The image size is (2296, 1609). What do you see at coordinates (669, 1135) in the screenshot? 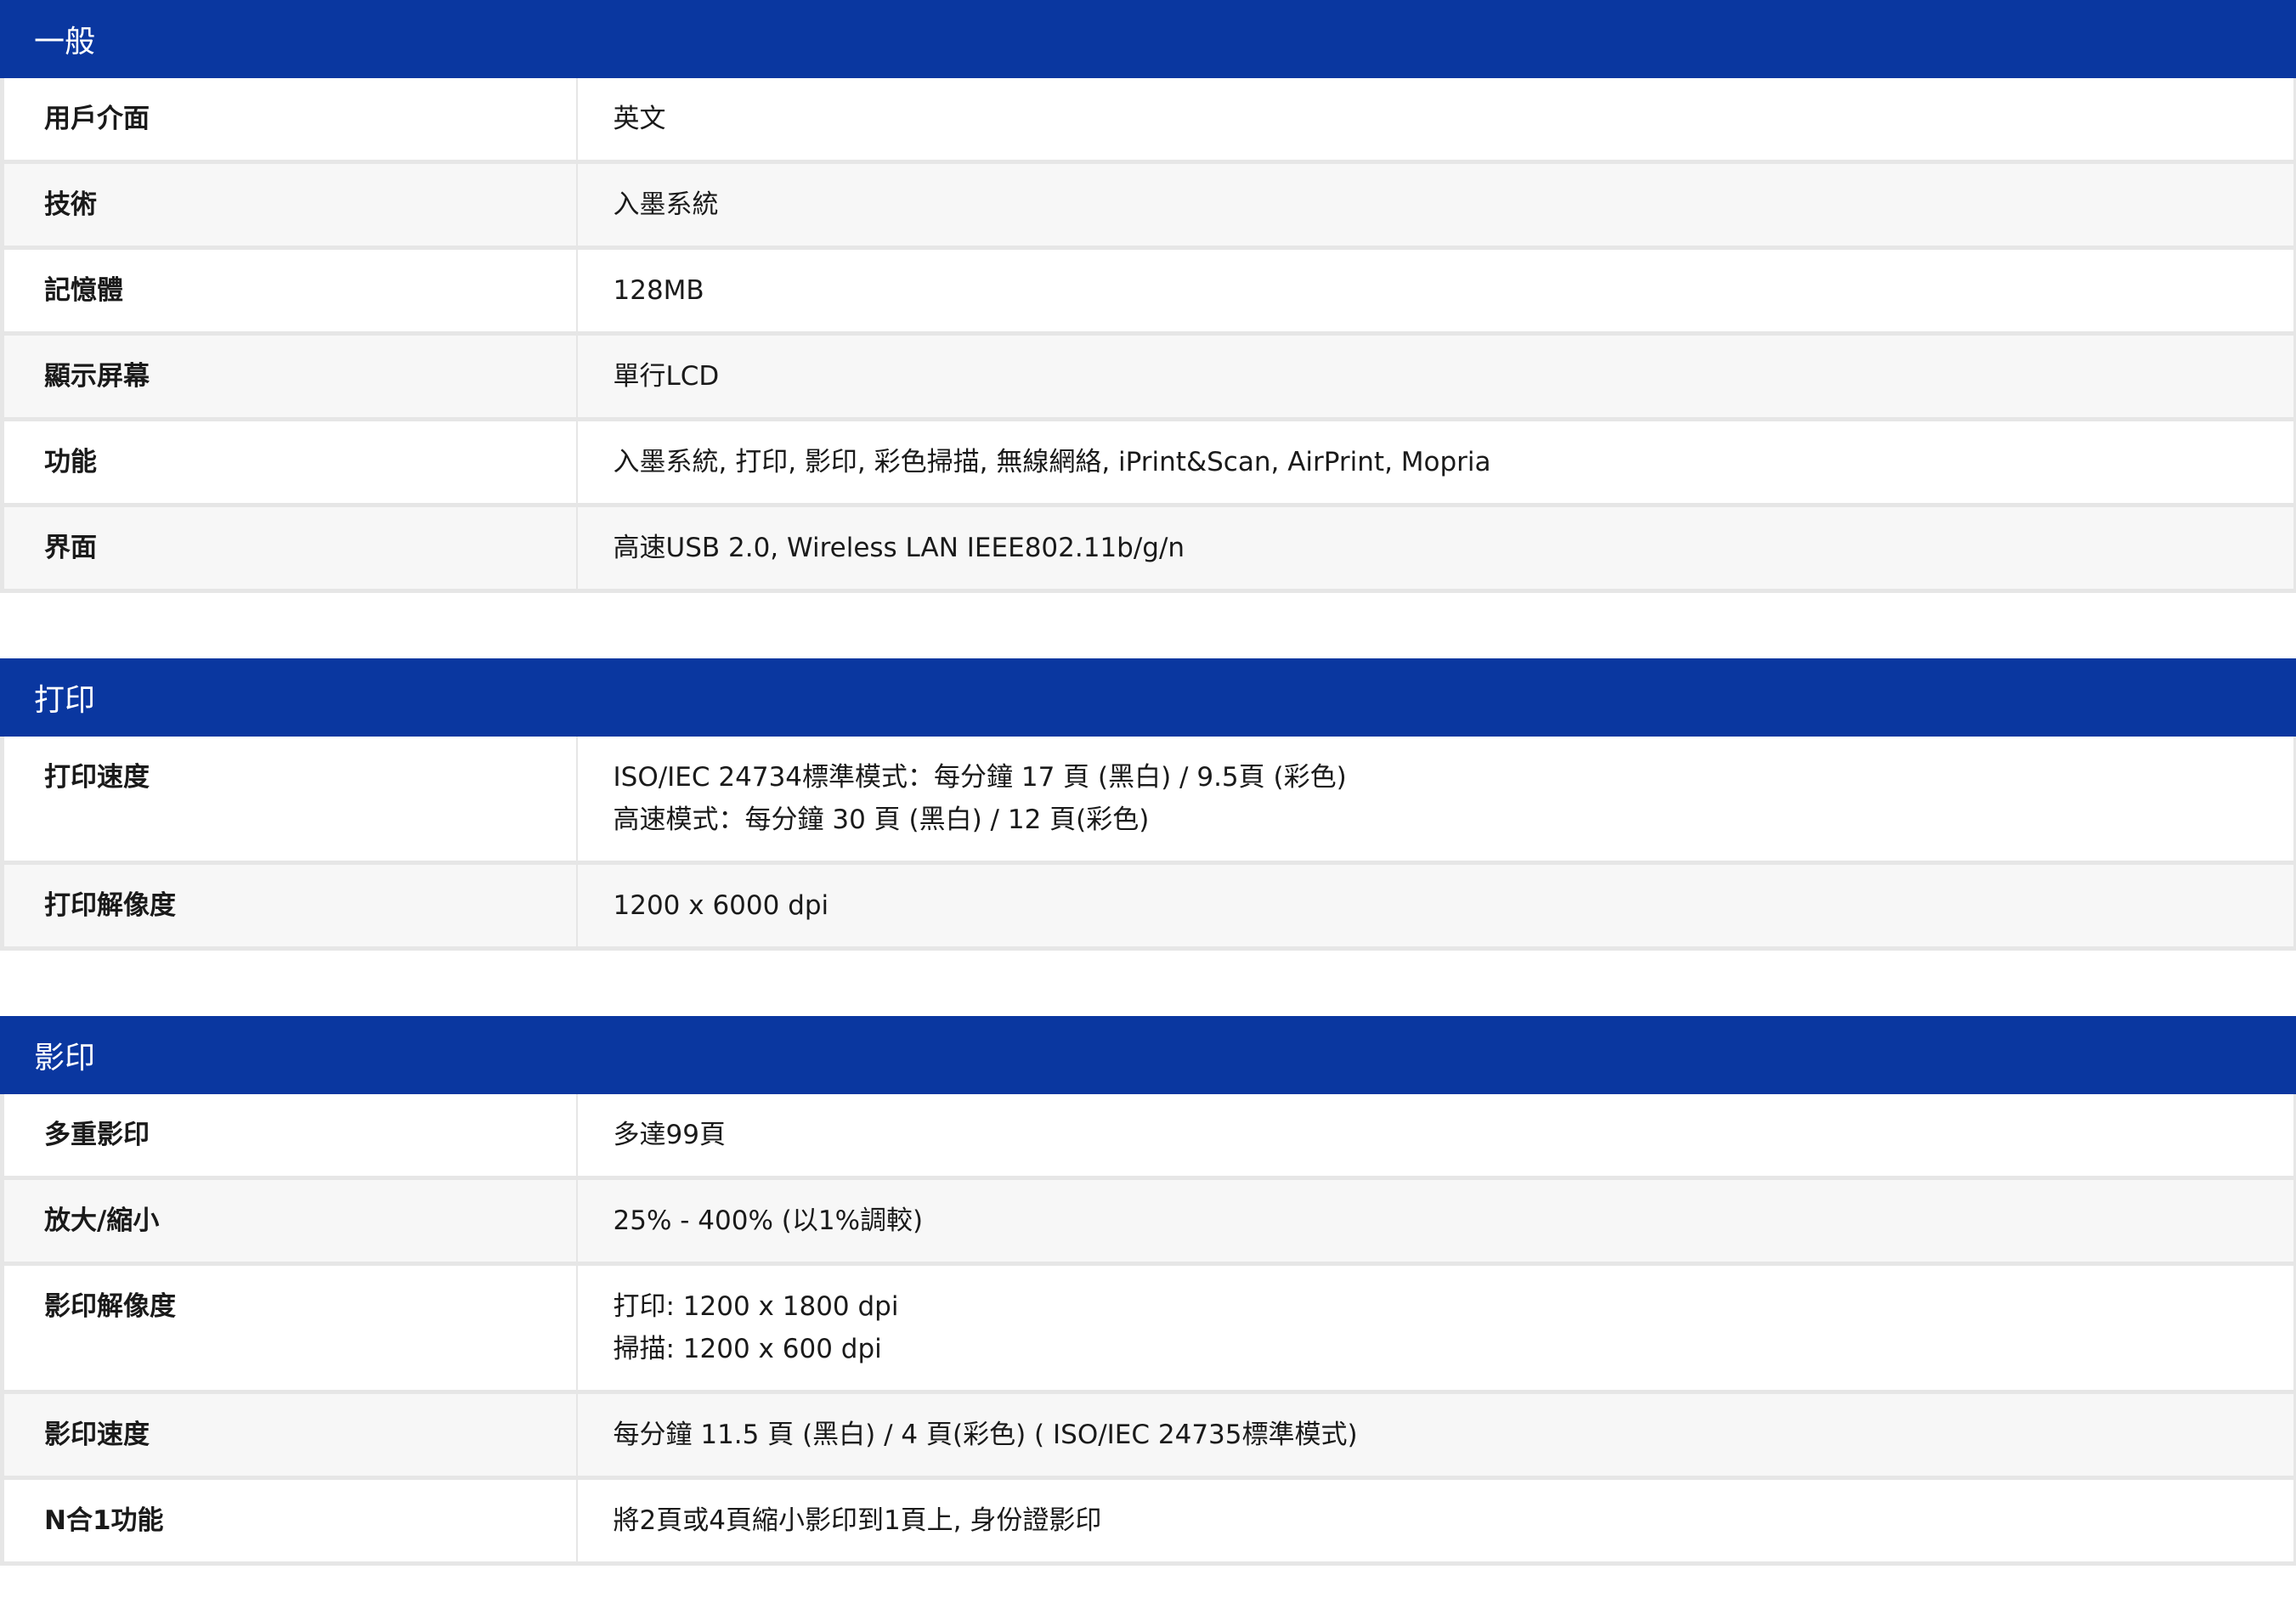
I see `spec-value-line: 多達99頁` at bounding box center [669, 1135].